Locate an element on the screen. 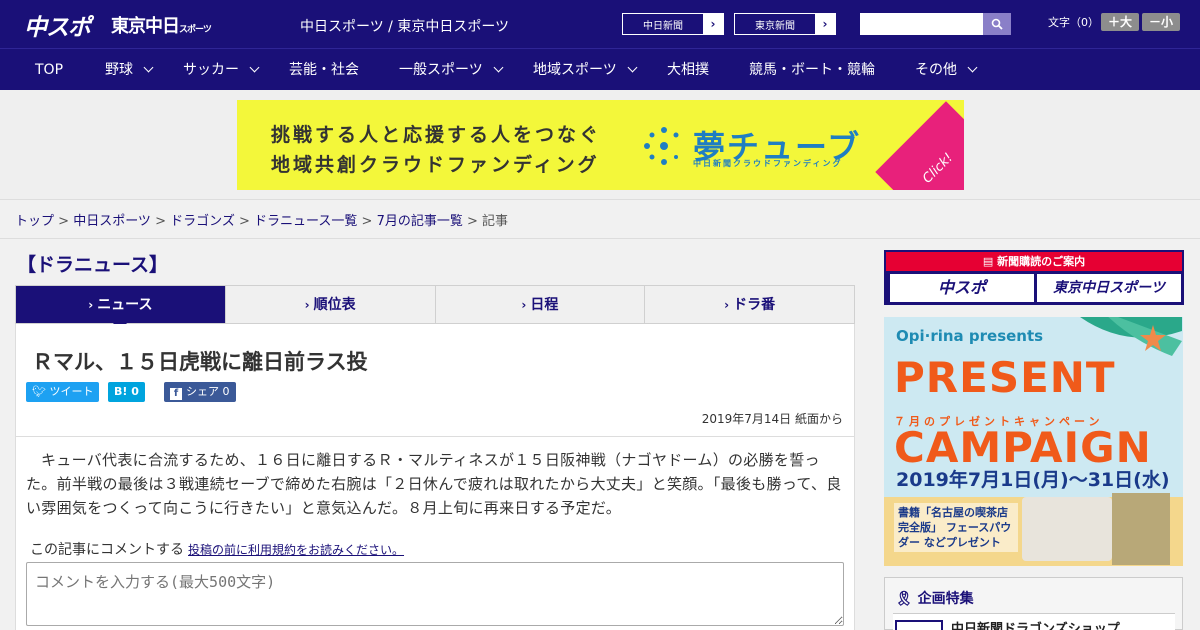  paper-button-label: 中日新聞 is located at coordinates (663, 26).